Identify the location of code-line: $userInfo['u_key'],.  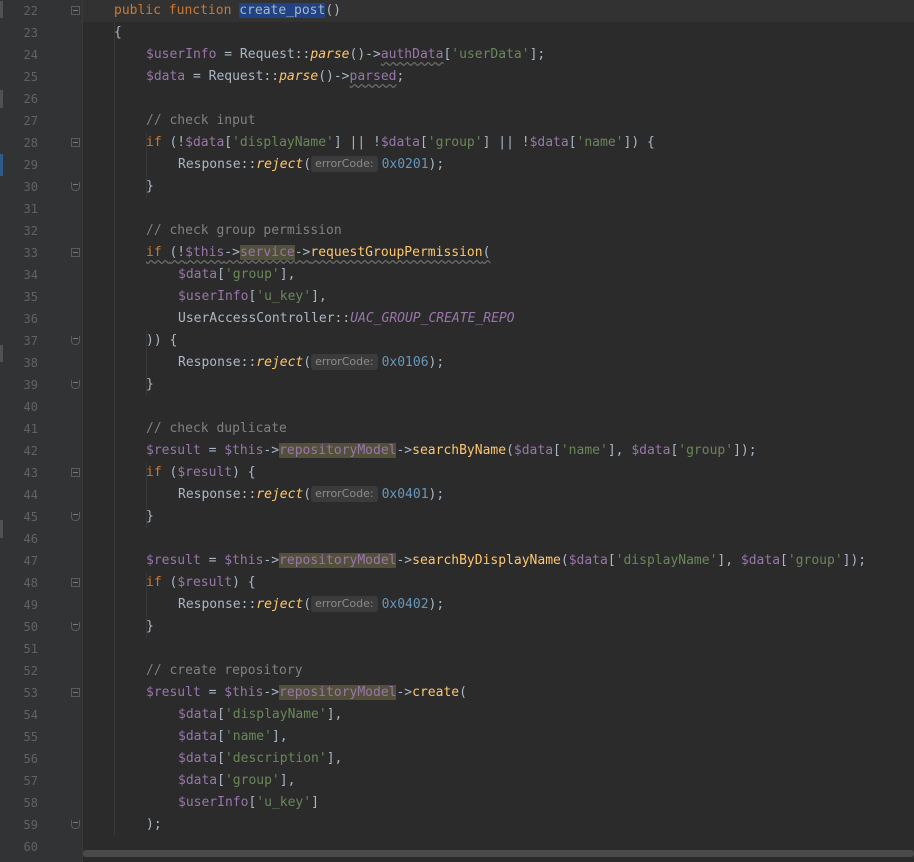
(498, 297).